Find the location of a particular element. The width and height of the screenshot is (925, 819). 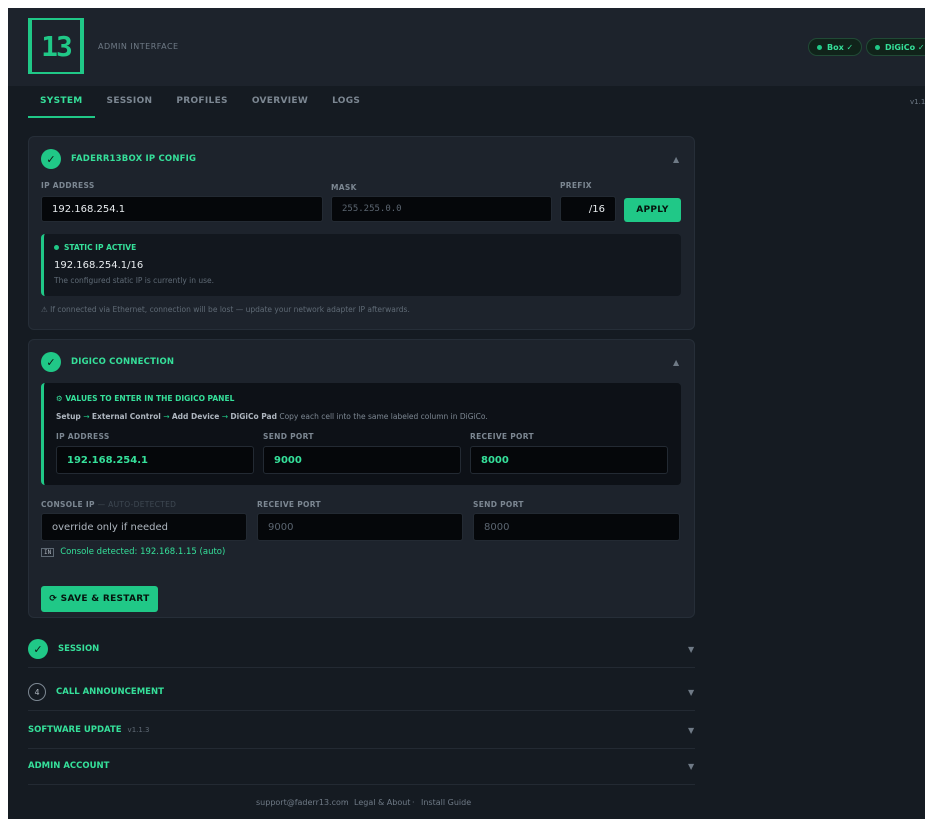

top-bar: 13 ADMIN INTERFACE Box ✓ DiGiCo ✓ is located at coordinates (466, 47).